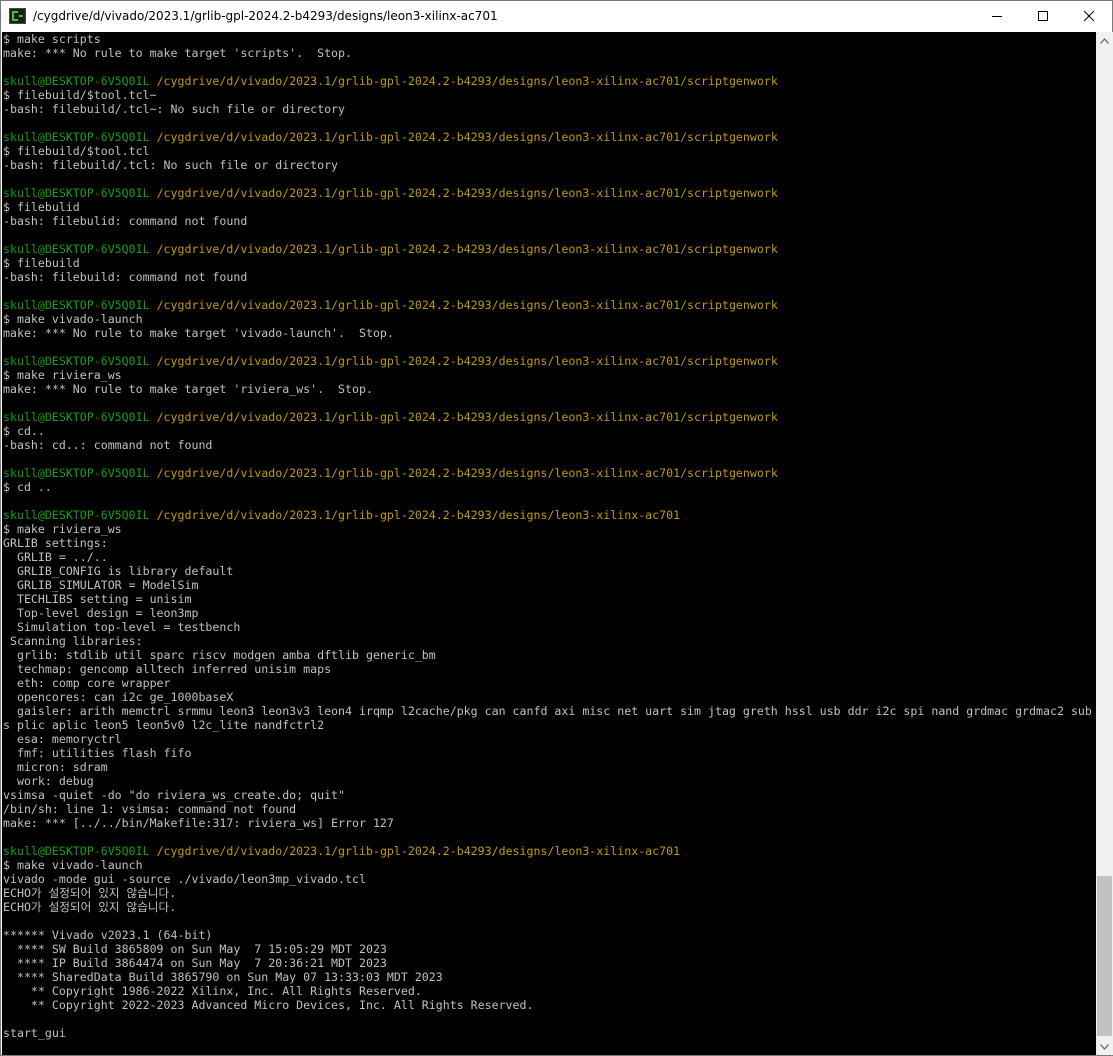 The height and width of the screenshot is (1056, 1113). I want to click on scroll-up-button, so click(1104, 40).